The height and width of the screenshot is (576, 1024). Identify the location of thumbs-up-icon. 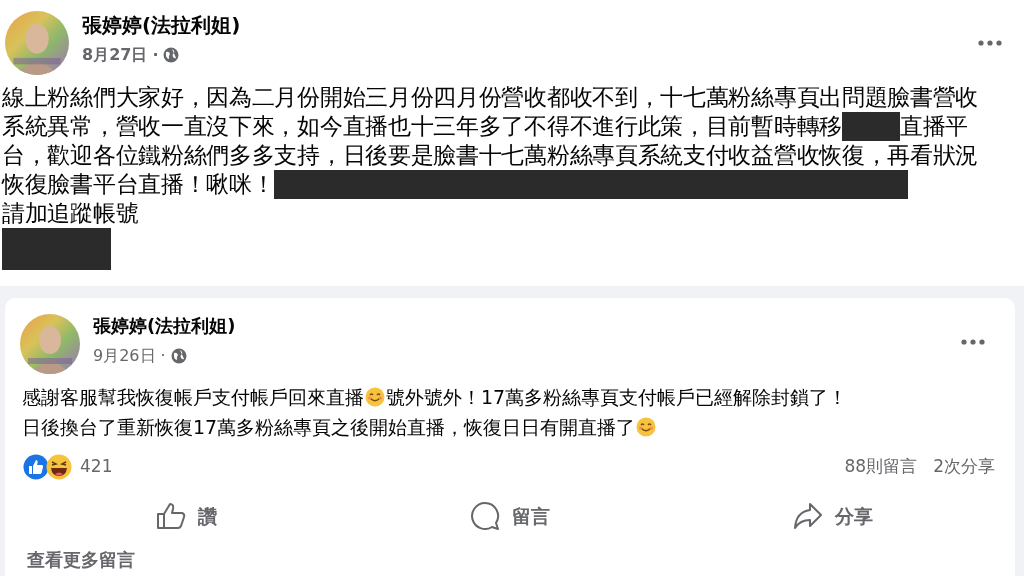
(171, 516).